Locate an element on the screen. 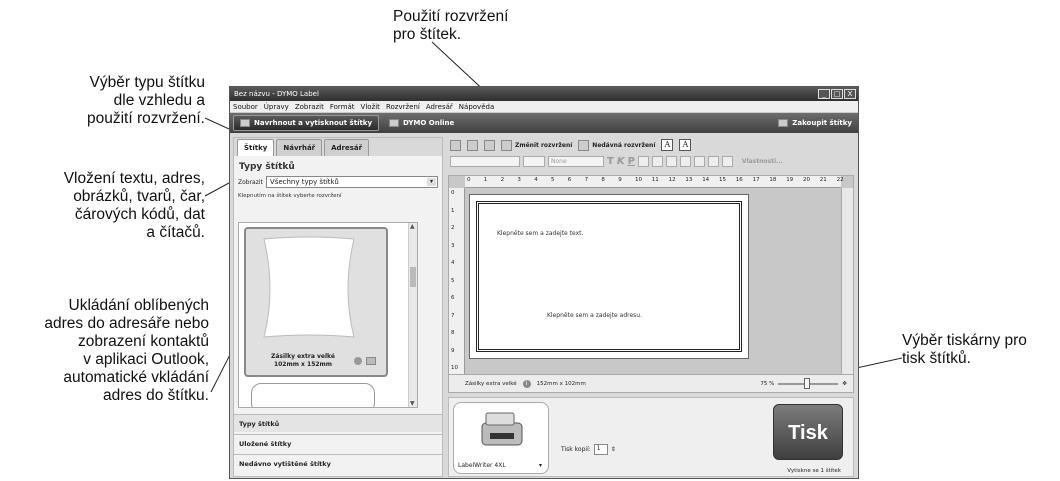  font-size-combo is located at coordinates (534, 161).